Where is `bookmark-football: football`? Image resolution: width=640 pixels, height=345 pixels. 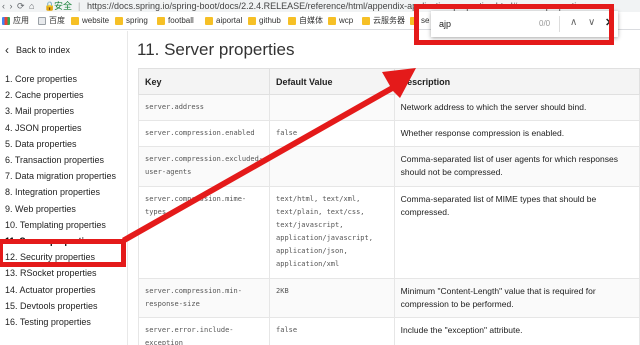 bookmark-football: football is located at coordinates (175, 20).